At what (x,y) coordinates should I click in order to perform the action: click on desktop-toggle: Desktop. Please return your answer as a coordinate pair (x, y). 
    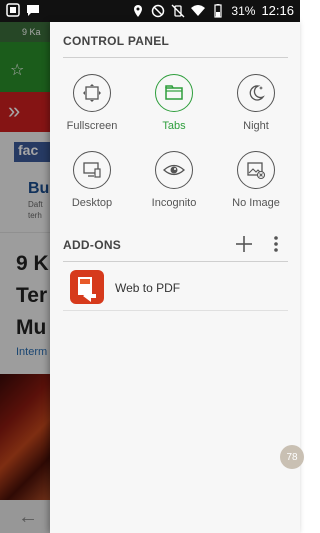
    Looking at the image, I should click on (92, 180).